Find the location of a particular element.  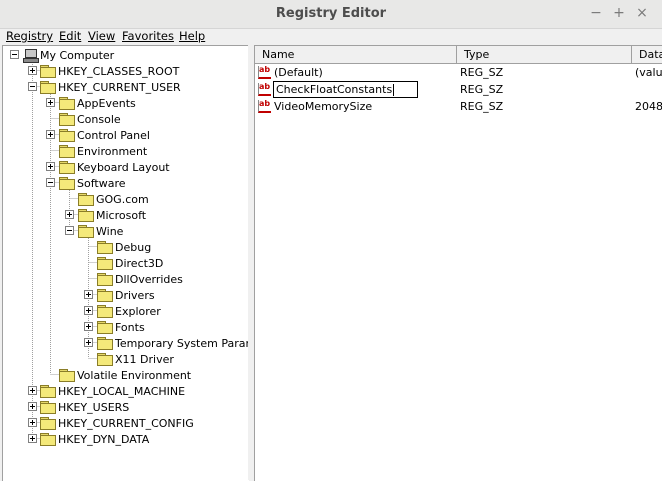

tree-node-hkey-classes-root: HKEY_CLASSES_ROOT is located at coordinates (109, 71).